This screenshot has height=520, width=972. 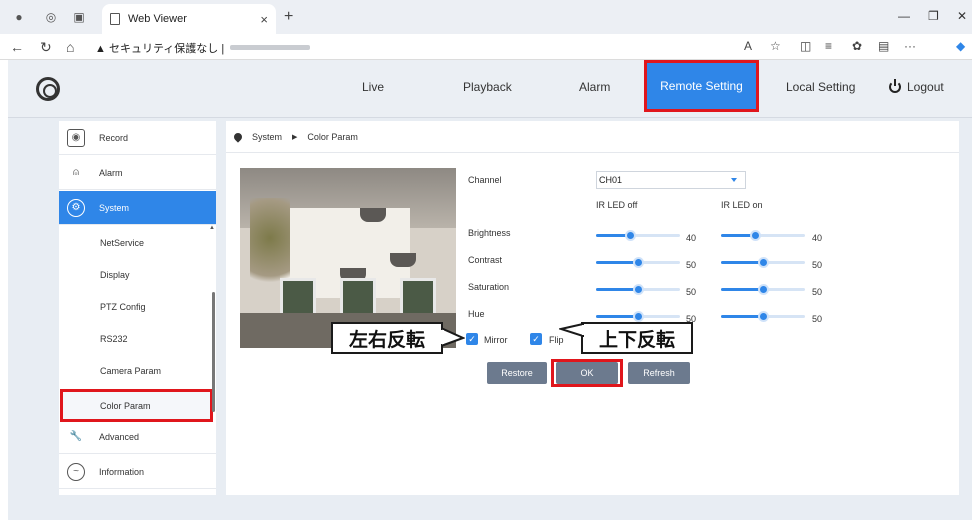 What do you see at coordinates (137, 138) in the screenshot?
I see `sidebar-item-record: ◉ Record` at bounding box center [137, 138].